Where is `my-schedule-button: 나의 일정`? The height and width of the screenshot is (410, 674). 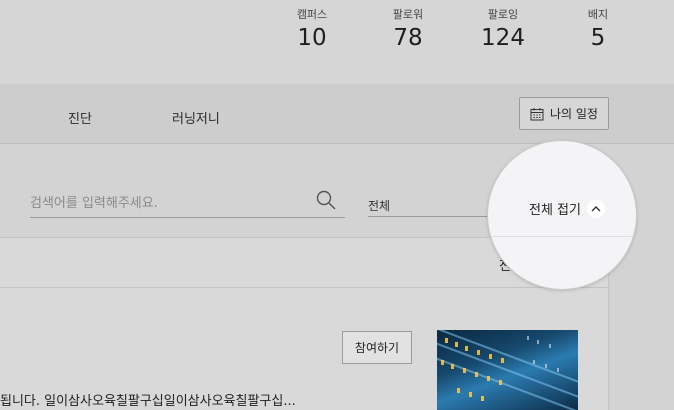
my-schedule-button: 나의 일정 is located at coordinates (564, 113).